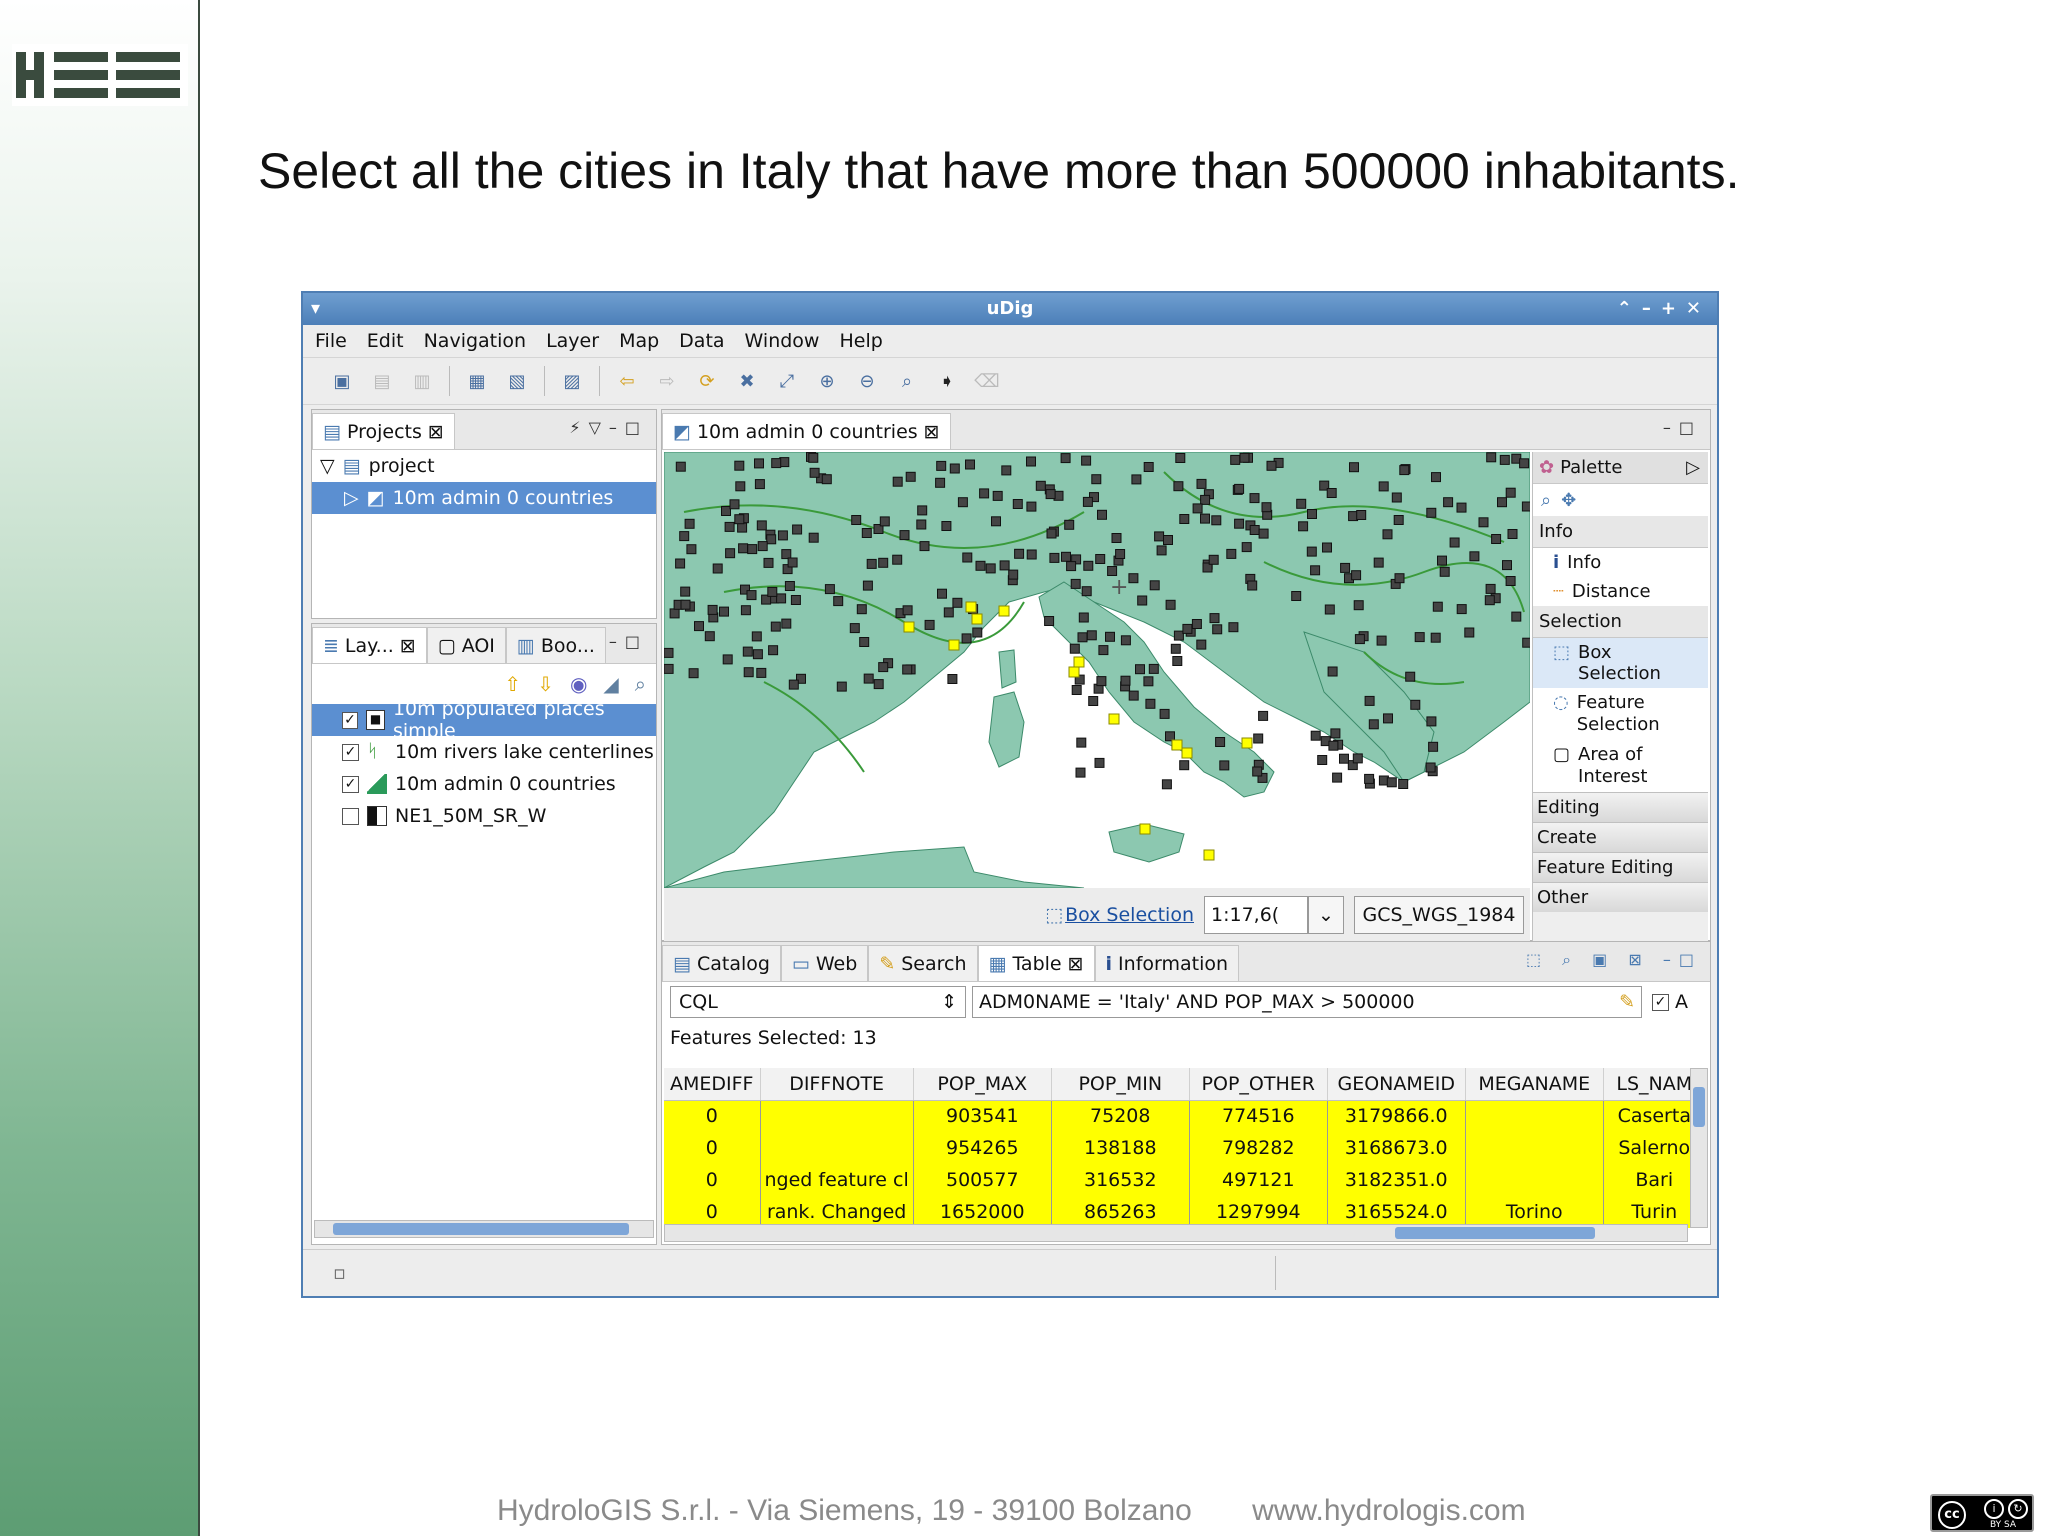 This screenshot has width=2048, height=1536. Describe the element at coordinates (782, 341) in the screenshot. I see `menu-window: Window` at that location.